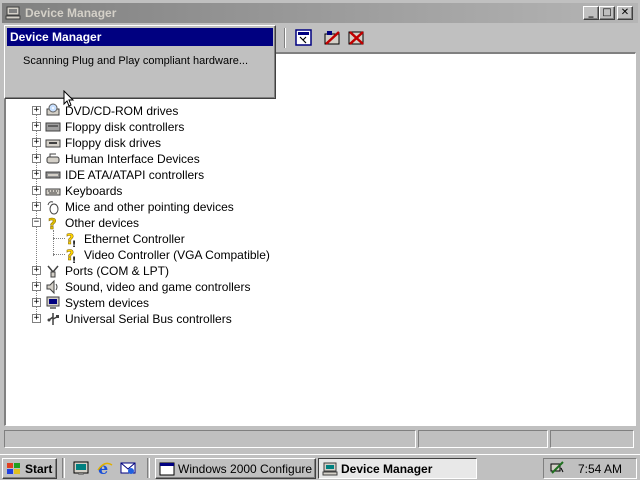 This screenshot has width=640, height=480. Describe the element at coordinates (53, 143) in the screenshot. I see `floppy-drive-icon` at that location.